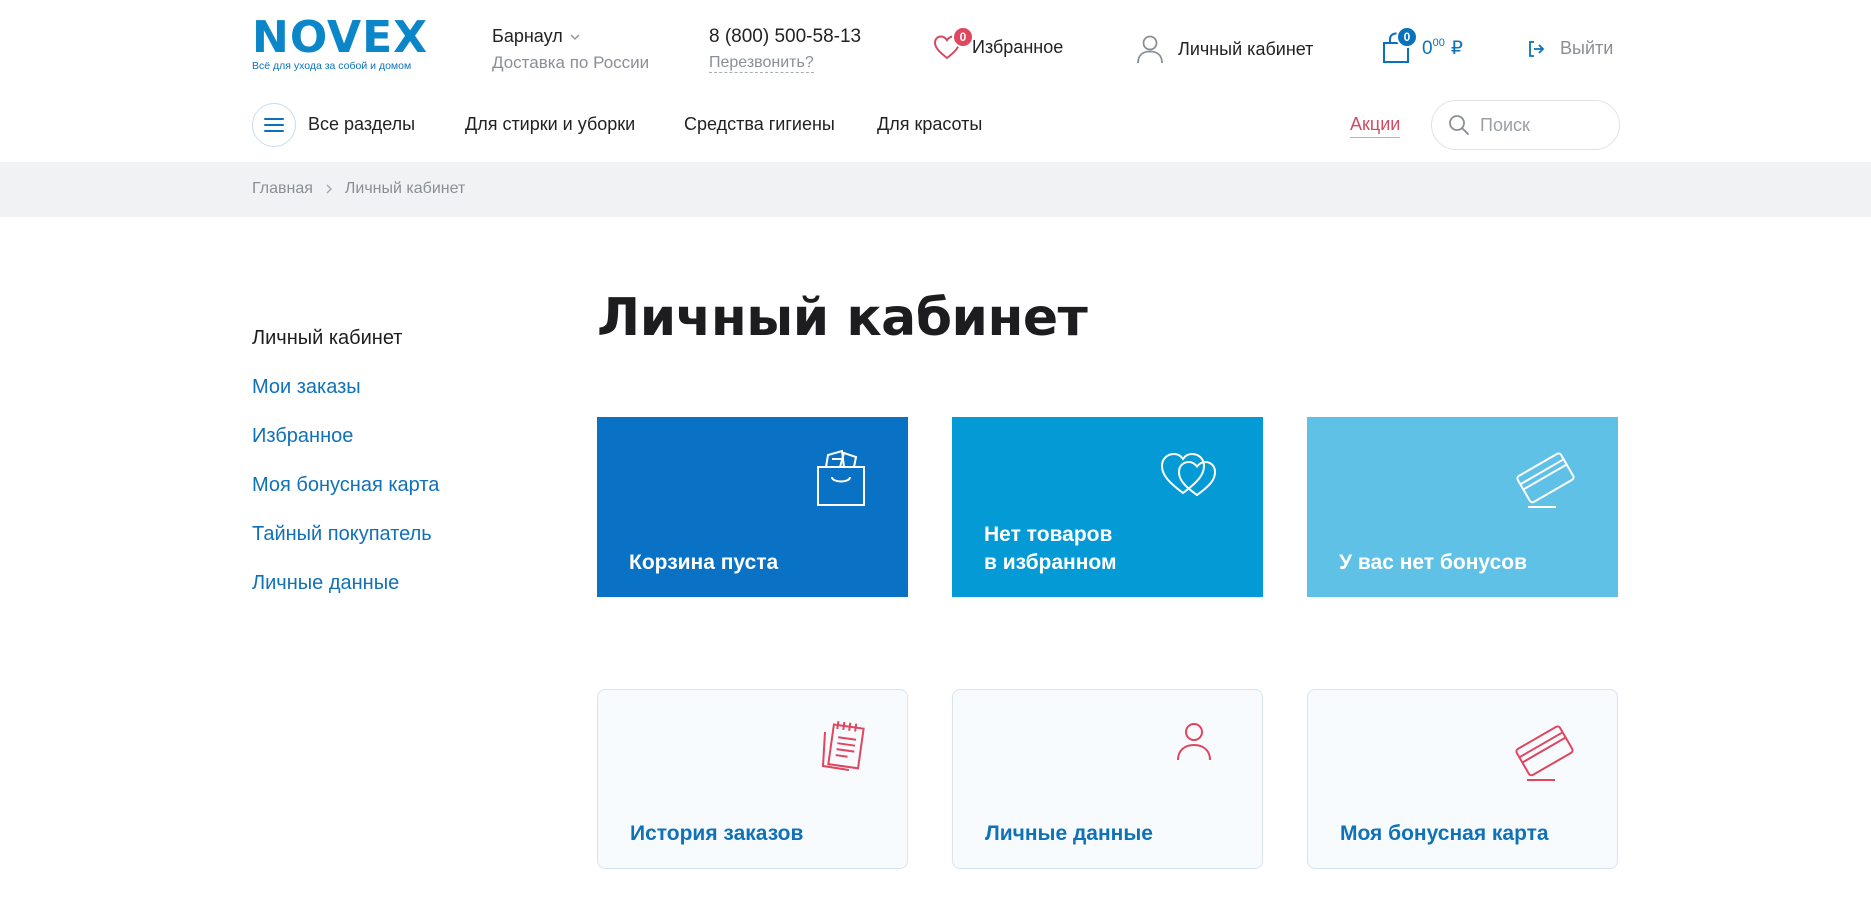  I want to click on logout-label: Выйти, so click(1587, 48).